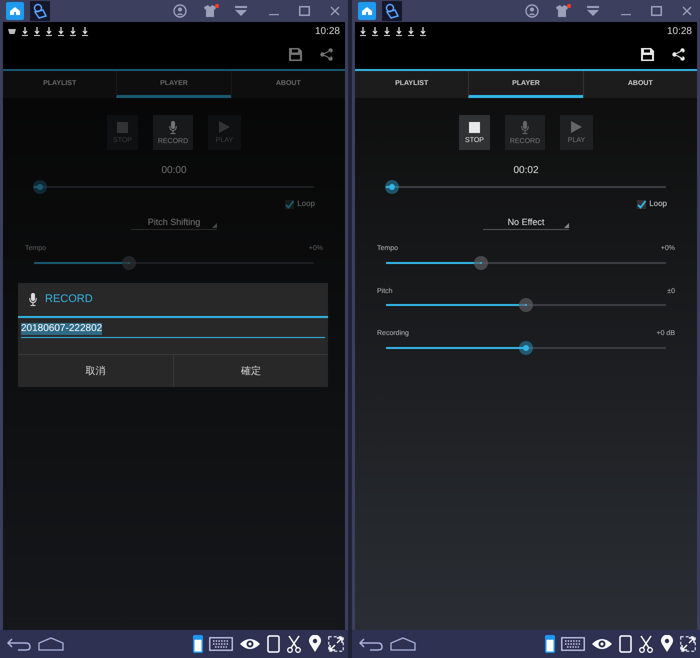  What do you see at coordinates (678, 54) in the screenshot?
I see `share-icon` at bounding box center [678, 54].